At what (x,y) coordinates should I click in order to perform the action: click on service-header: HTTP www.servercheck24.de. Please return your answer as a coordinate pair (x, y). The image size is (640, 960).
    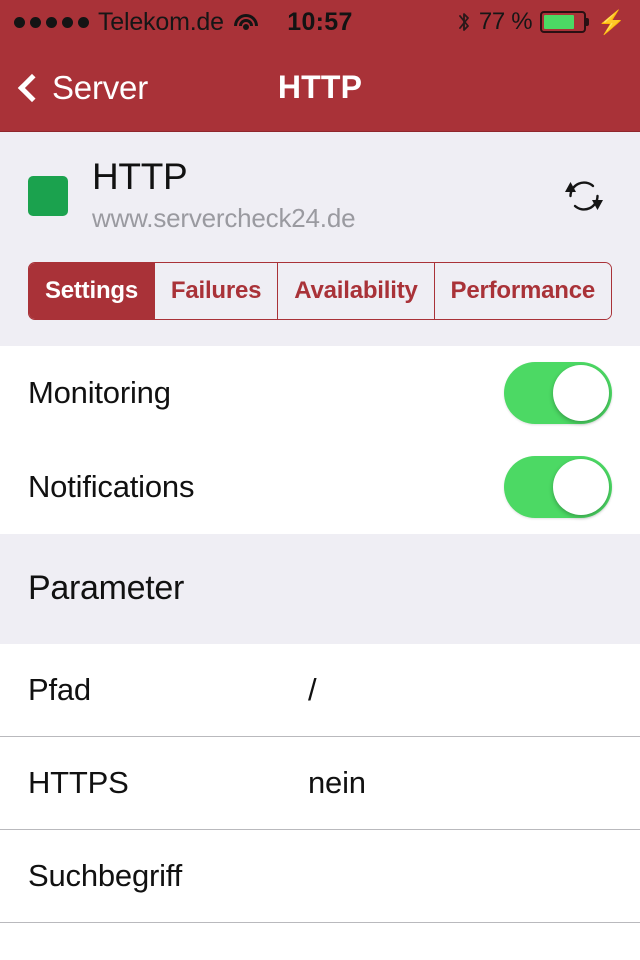
    Looking at the image, I should click on (320, 186).